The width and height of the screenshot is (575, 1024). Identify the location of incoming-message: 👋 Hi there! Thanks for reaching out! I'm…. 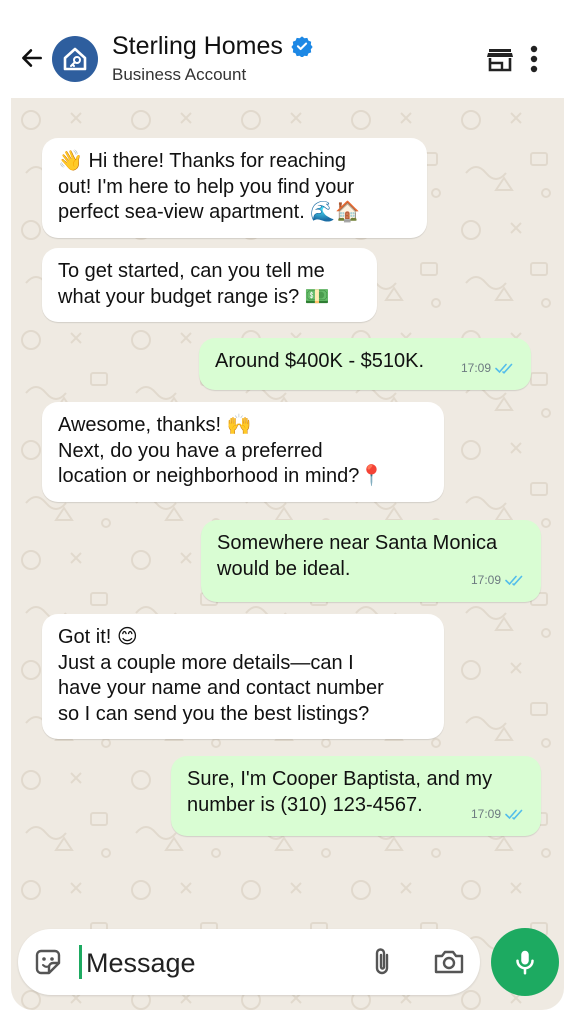
(234, 188).